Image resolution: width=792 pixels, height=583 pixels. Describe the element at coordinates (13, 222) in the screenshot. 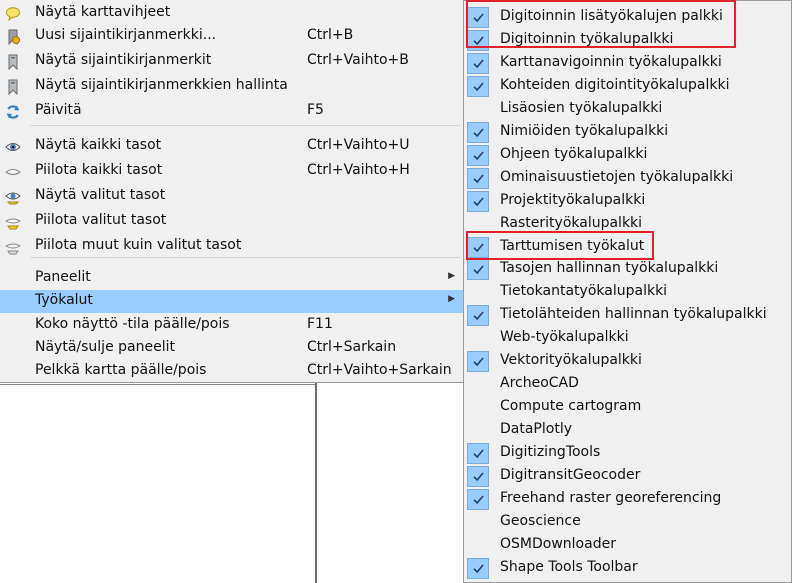

I see `hide-selected-icon` at that location.